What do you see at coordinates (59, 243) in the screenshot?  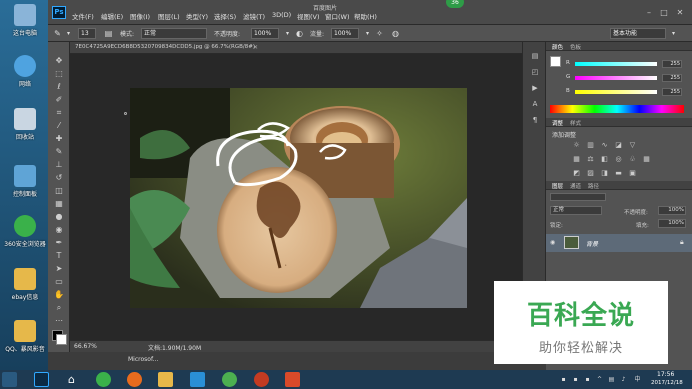 I see `pen-tool-icon: ✒` at bounding box center [59, 243].